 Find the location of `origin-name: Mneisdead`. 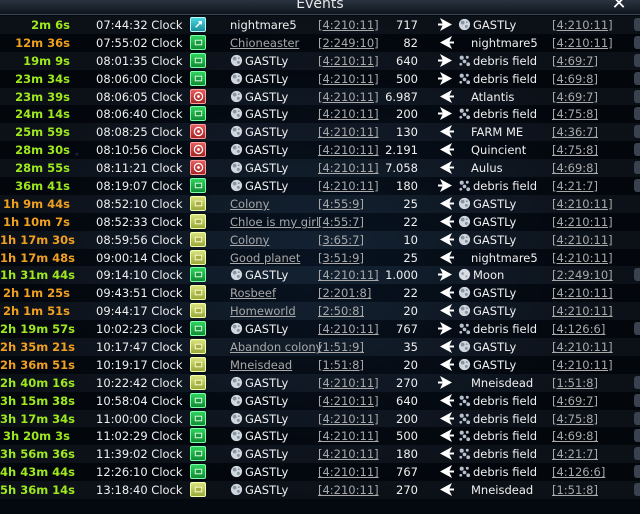

origin-name: Mneisdead is located at coordinates (261, 365).